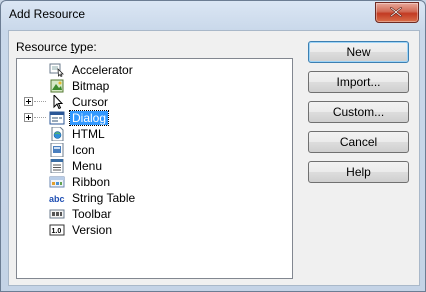 The image size is (426, 292). I want to click on tree-item-label: Version, so click(92, 230).